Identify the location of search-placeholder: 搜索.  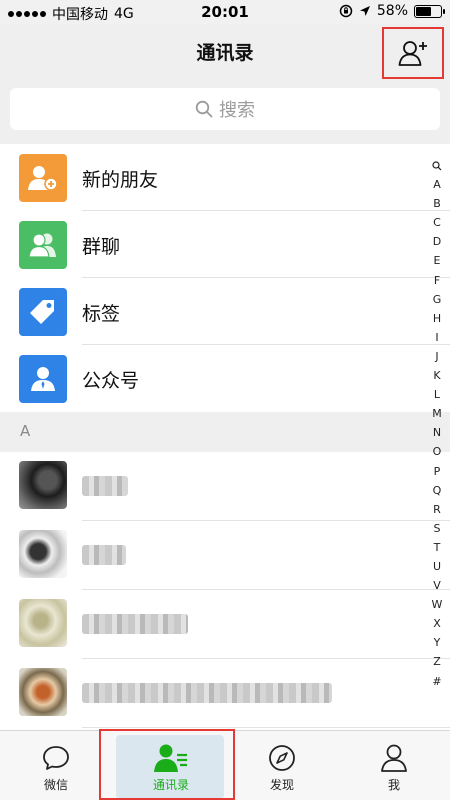
(237, 110).